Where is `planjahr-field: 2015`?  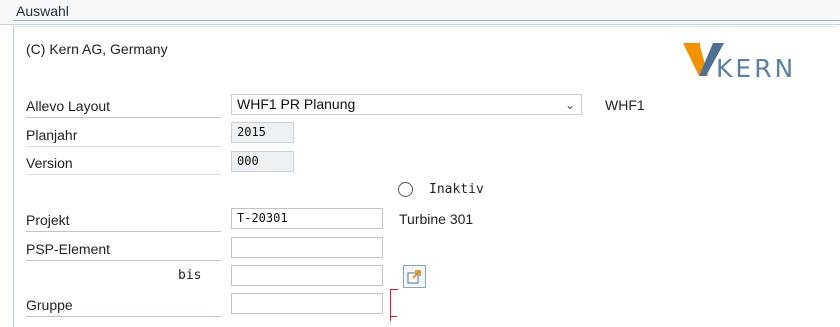 planjahr-field: 2015 is located at coordinates (262, 132).